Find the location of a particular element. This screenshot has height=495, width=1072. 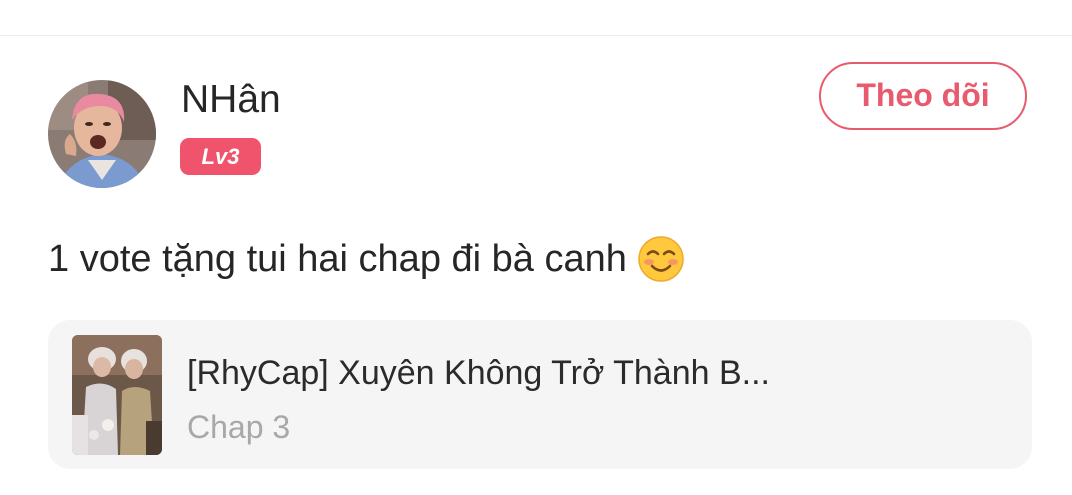

user-avatar is located at coordinates (102, 134).